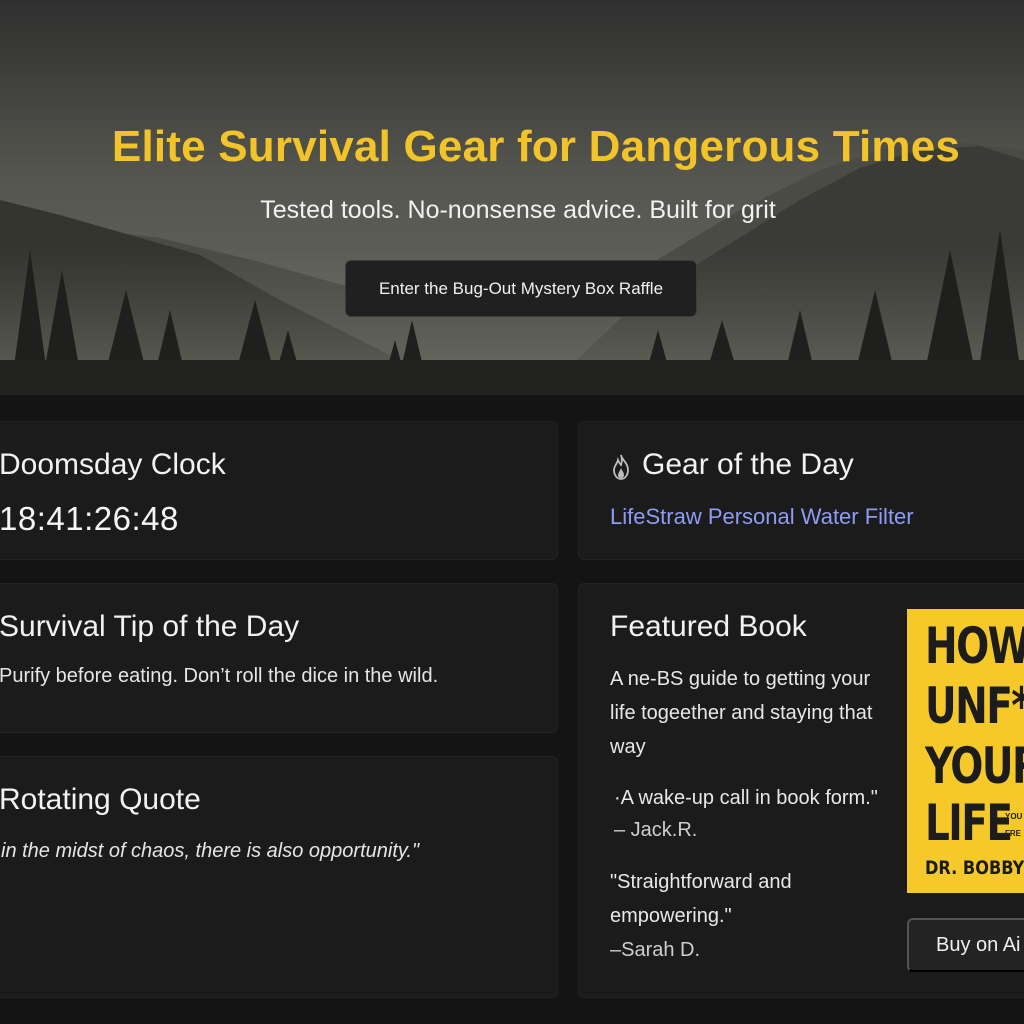  What do you see at coordinates (1014, 816) in the screenshot?
I see `book-cover-small-text: YOU` at bounding box center [1014, 816].